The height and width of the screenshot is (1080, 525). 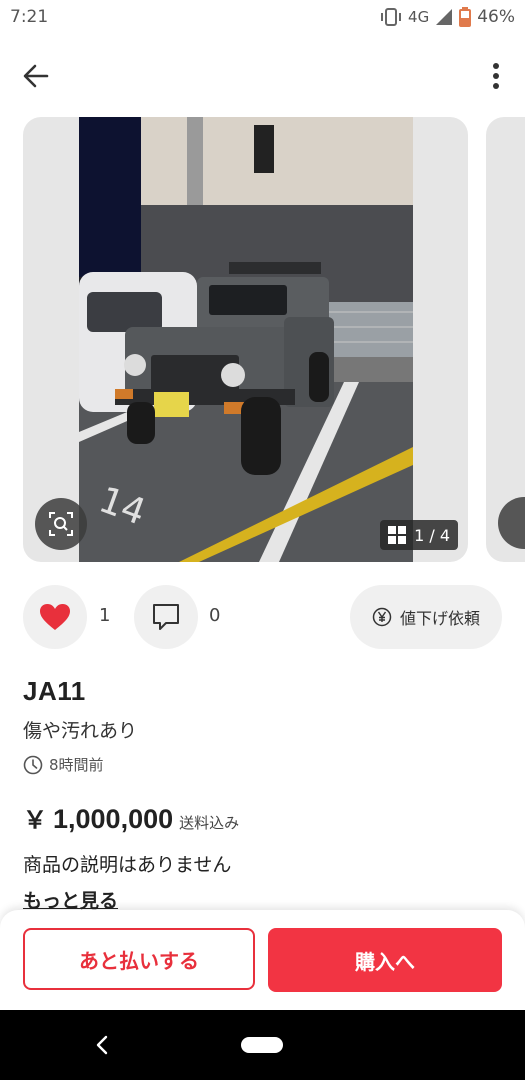 I want to click on network-type: 4G, so click(x=419, y=17).